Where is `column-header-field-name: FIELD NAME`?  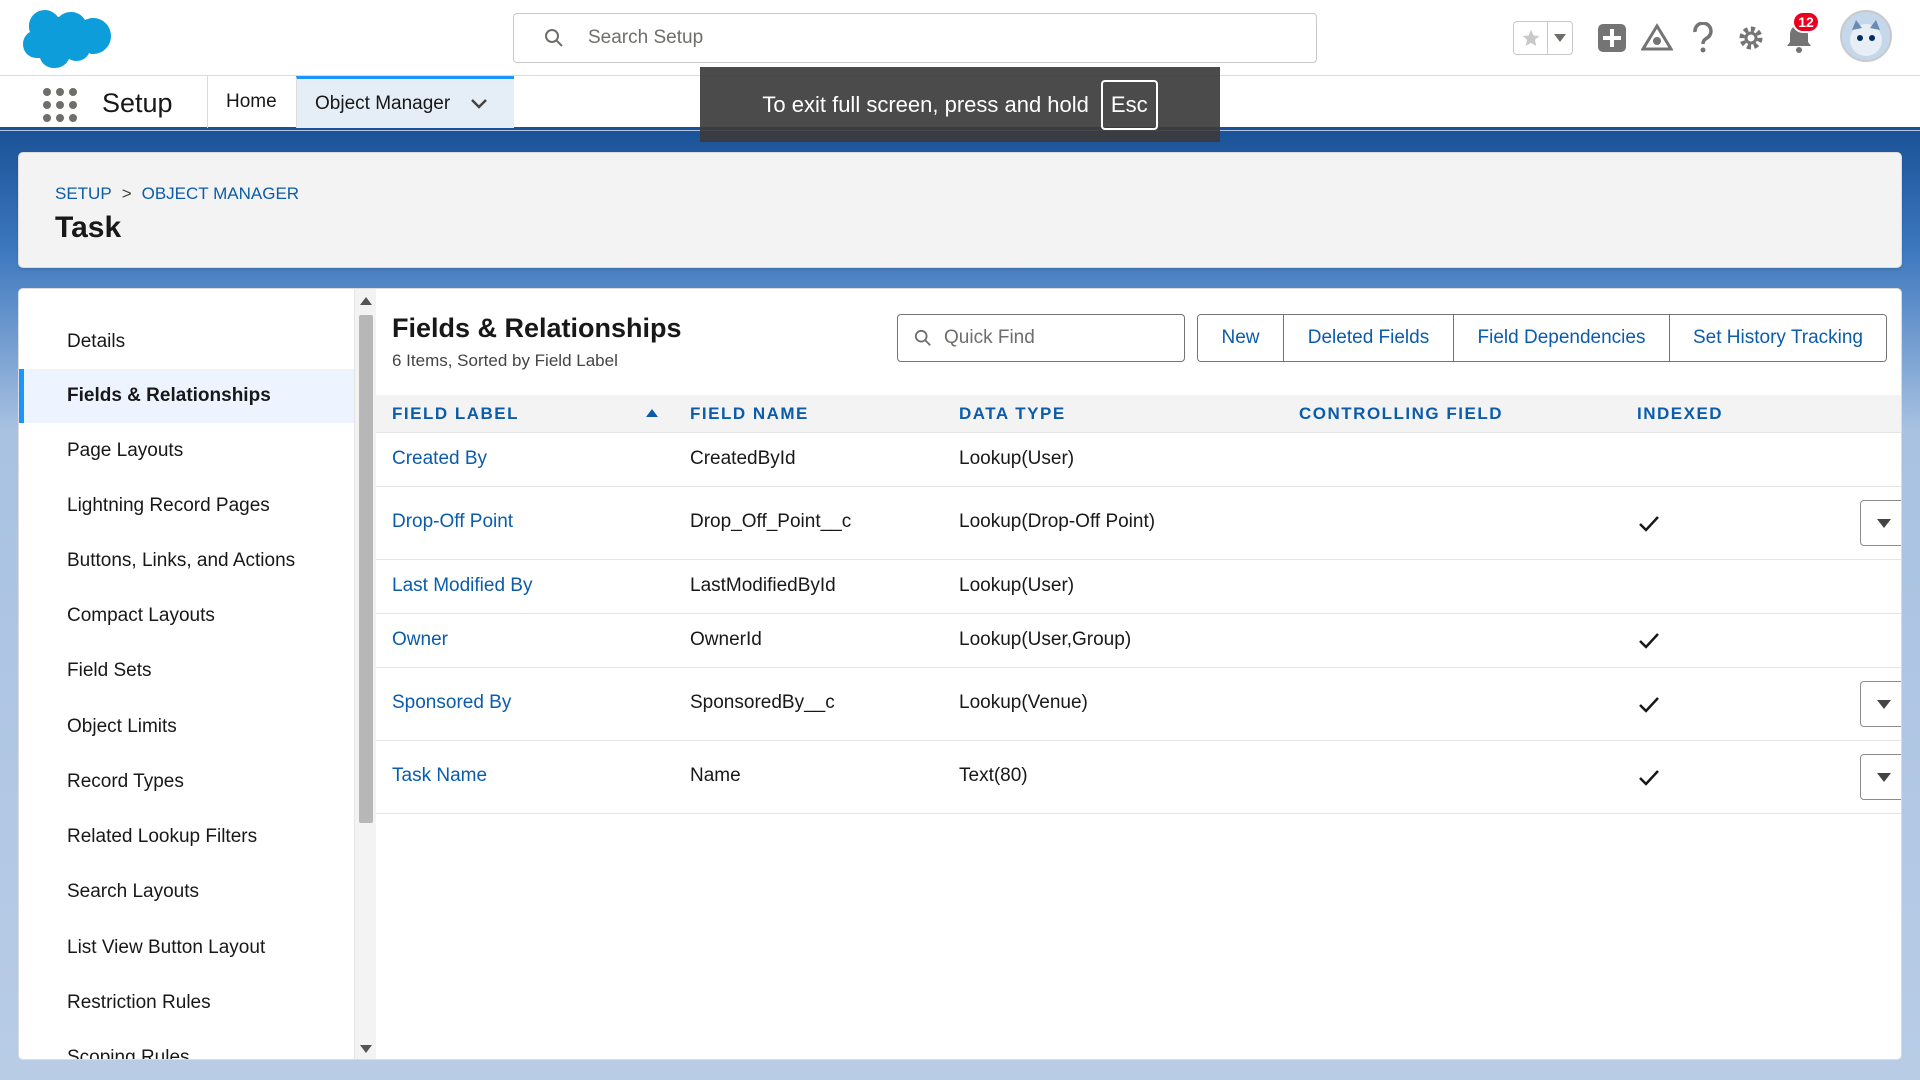
column-header-field-name: FIELD NAME is located at coordinates (749, 414).